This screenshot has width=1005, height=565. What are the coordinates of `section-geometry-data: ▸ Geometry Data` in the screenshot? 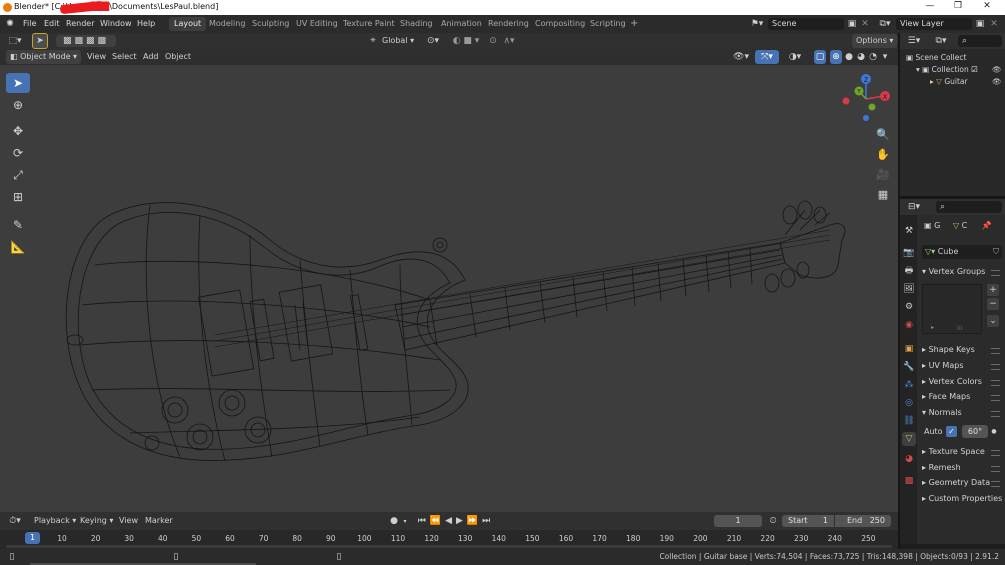 It's located at (956, 482).